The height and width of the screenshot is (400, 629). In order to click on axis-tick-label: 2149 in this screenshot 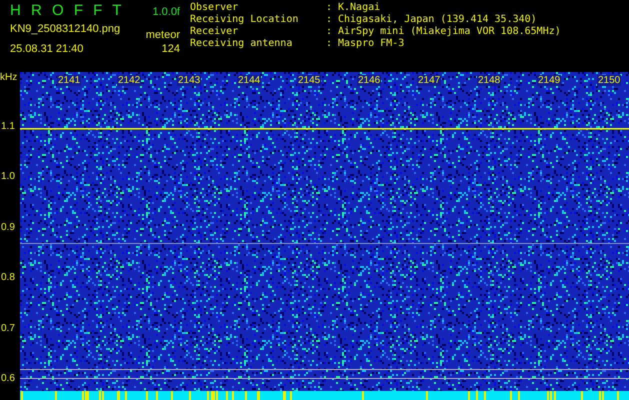, I will do `click(549, 80)`.